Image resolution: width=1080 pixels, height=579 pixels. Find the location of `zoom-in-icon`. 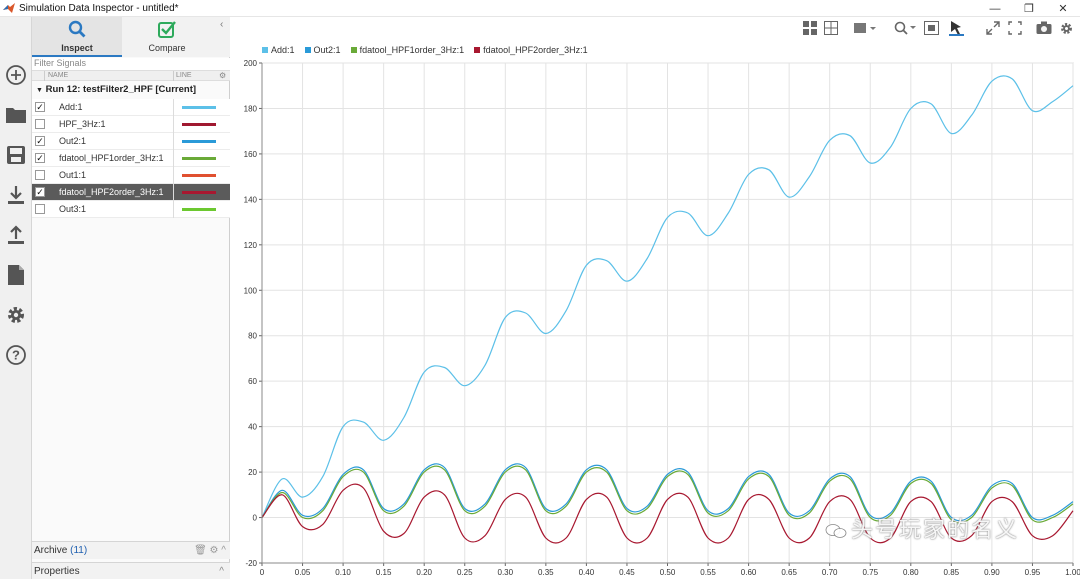

zoom-in-icon is located at coordinates (905, 28).